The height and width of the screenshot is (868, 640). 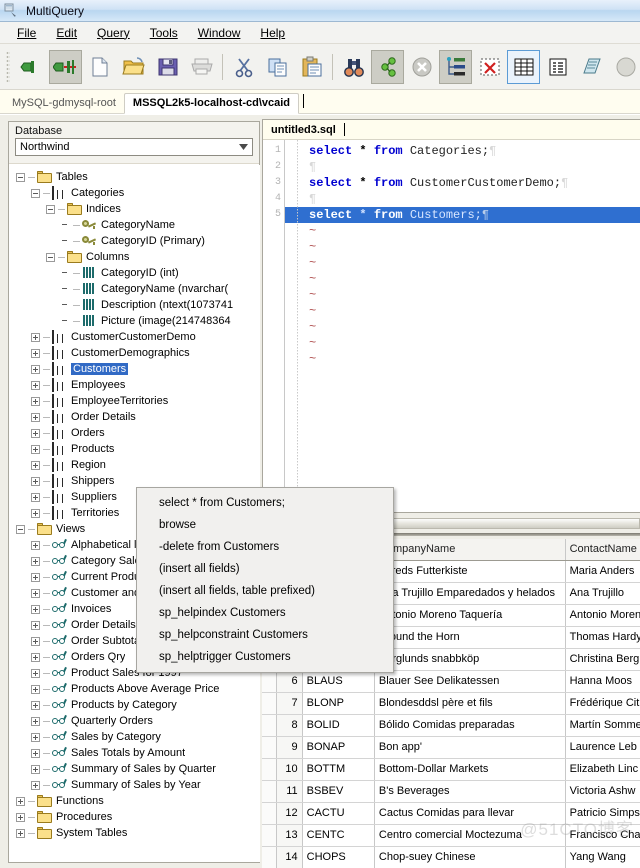 I want to click on cell-customerid: BOLID, so click(x=338, y=725).